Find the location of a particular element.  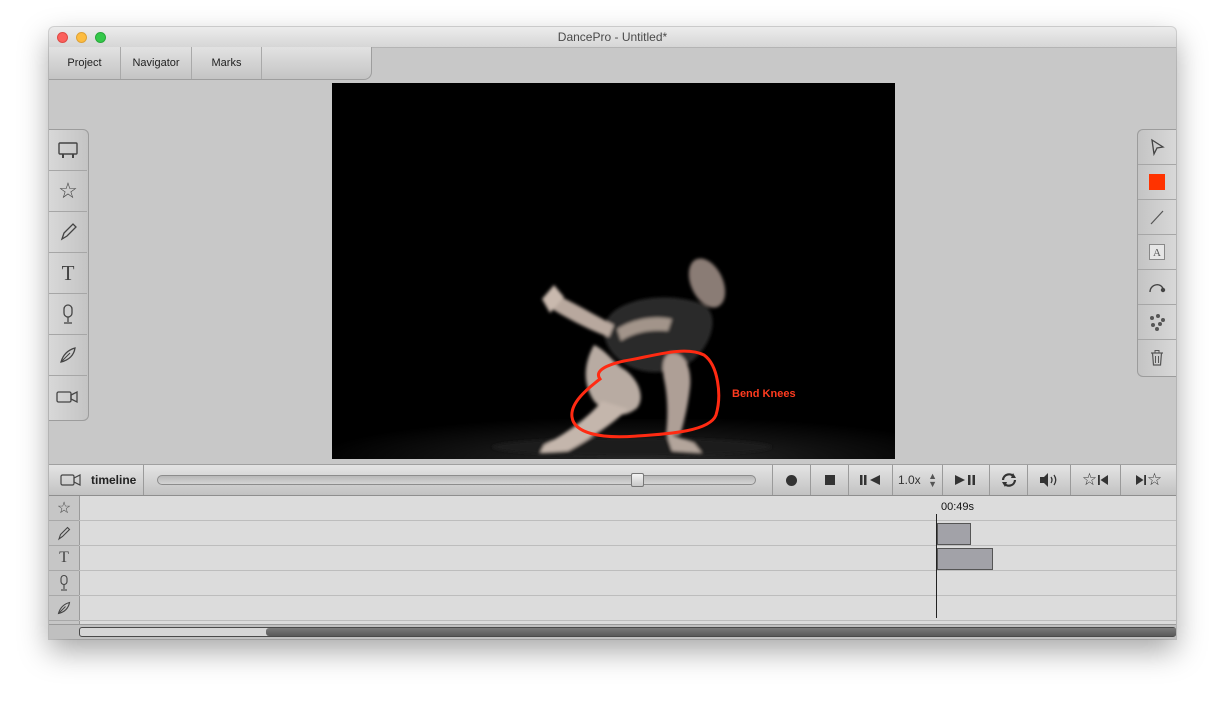

menu-tabs: Project Navigator Marks is located at coordinates (210, 63).